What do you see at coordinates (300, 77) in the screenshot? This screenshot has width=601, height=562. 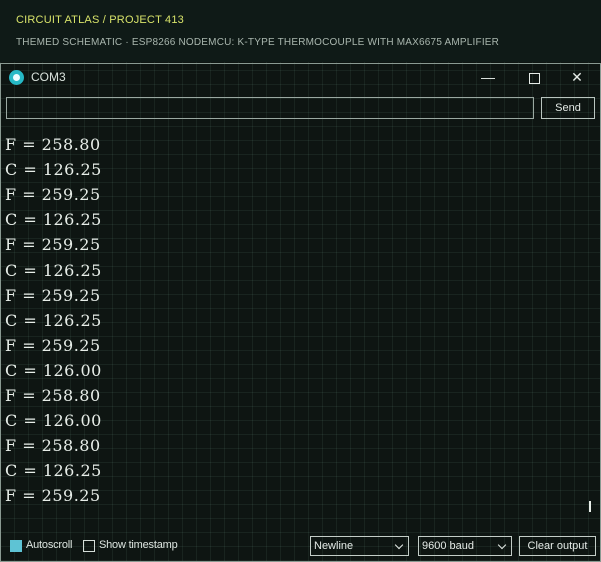 I see `title-bar: COM3 — ✕` at bounding box center [300, 77].